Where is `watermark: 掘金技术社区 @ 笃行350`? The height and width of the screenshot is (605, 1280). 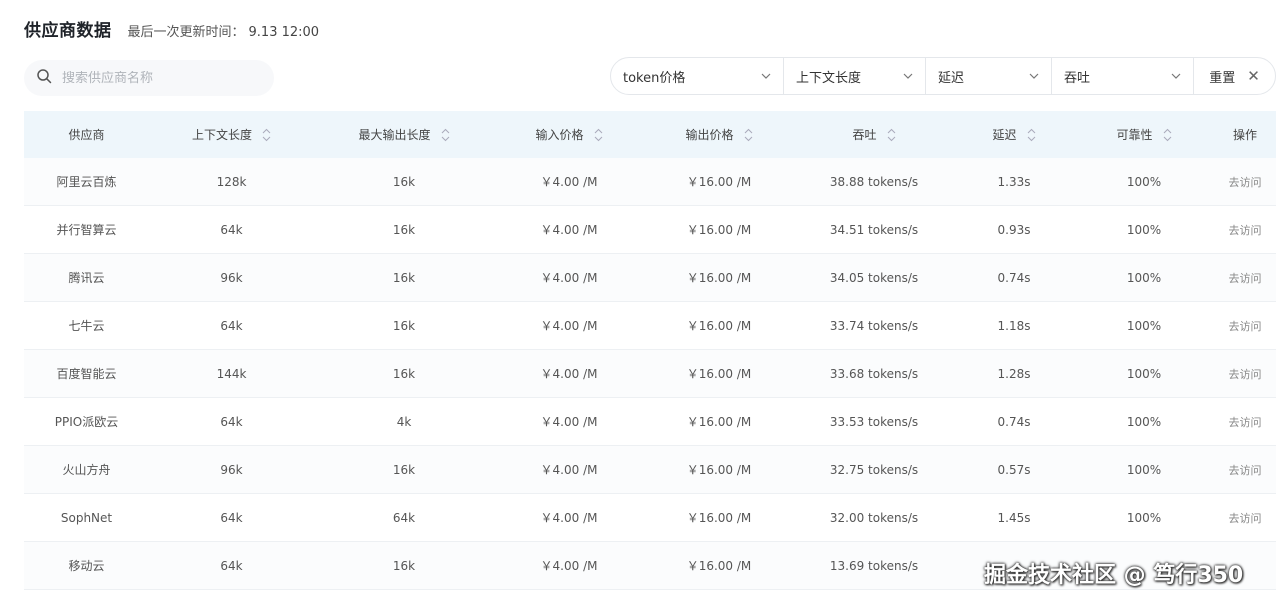
watermark: 掘金技术社区 @ 笃行350 is located at coordinates (1114, 575).